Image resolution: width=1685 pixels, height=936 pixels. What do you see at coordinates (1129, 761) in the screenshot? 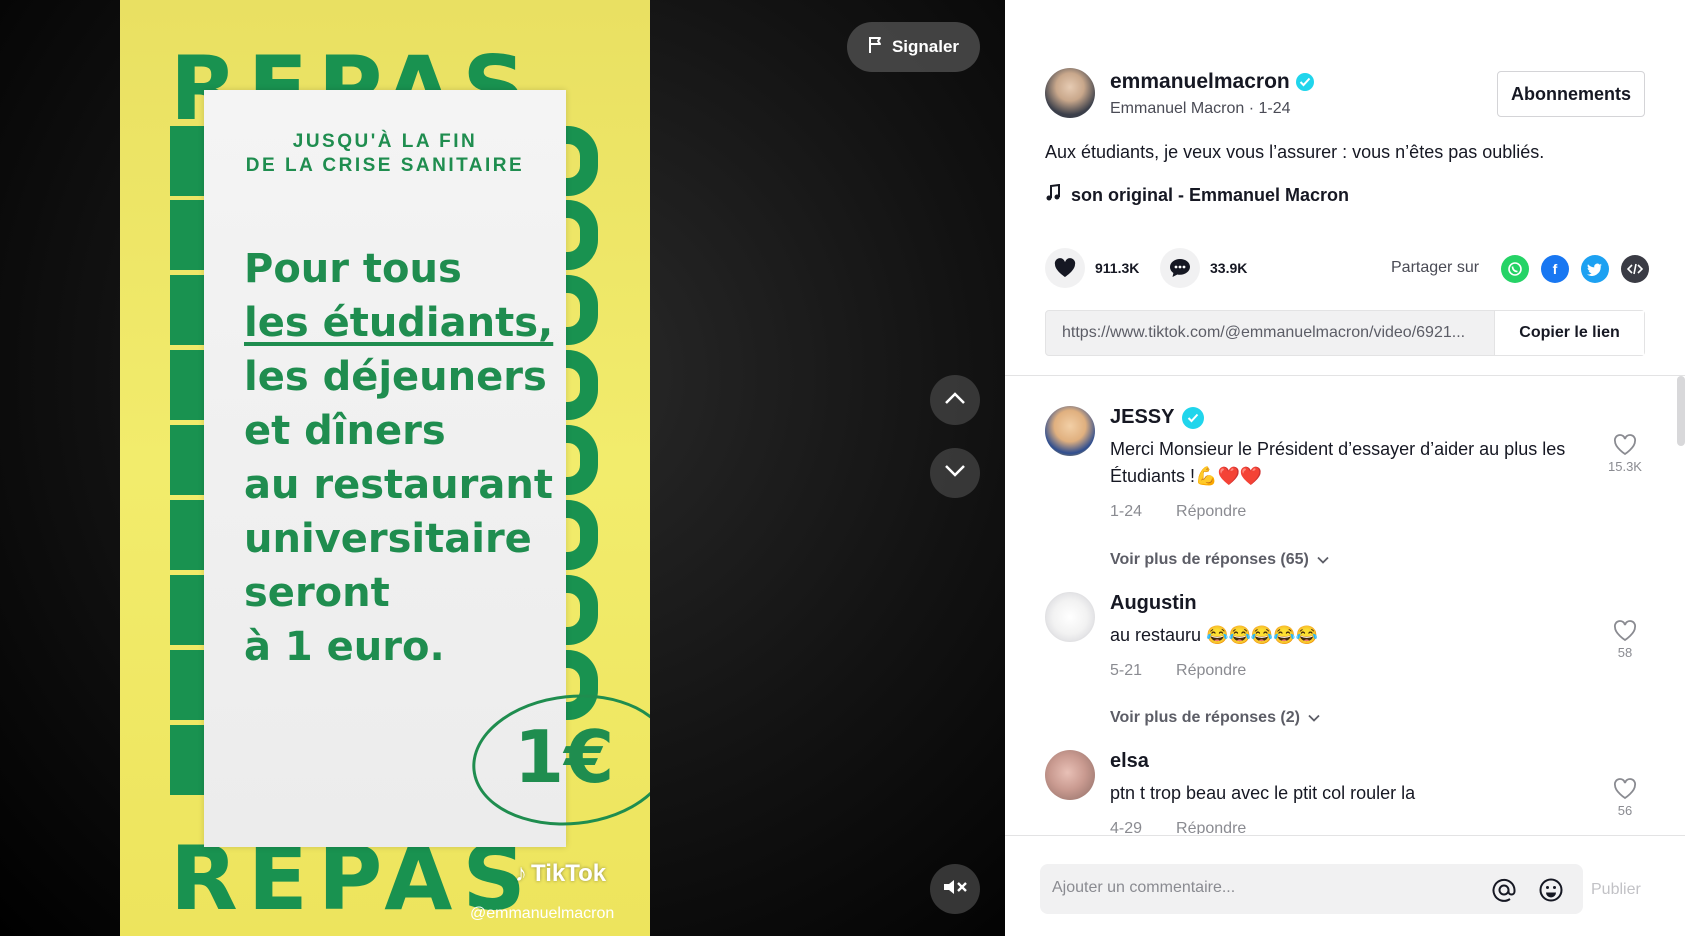
I see `comment-username: elsa` at bounding box center [1129, 761].